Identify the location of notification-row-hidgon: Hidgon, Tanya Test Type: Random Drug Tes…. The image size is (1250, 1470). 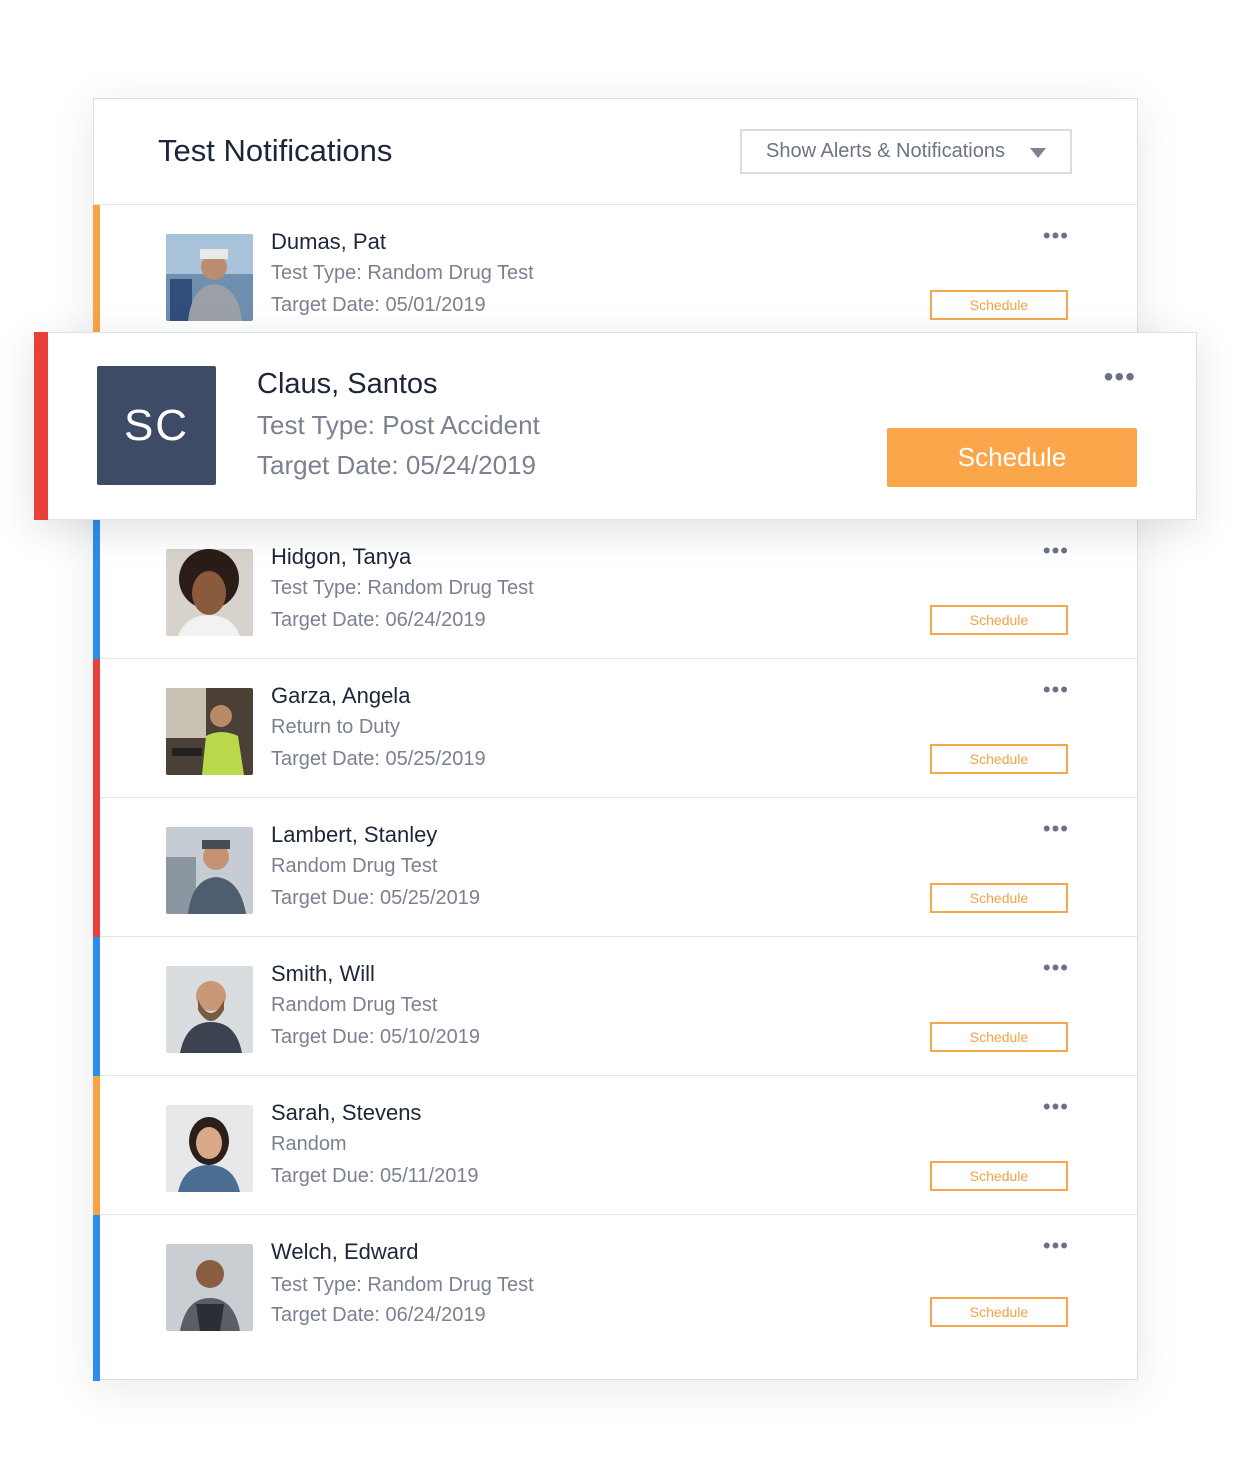
(615, 589).